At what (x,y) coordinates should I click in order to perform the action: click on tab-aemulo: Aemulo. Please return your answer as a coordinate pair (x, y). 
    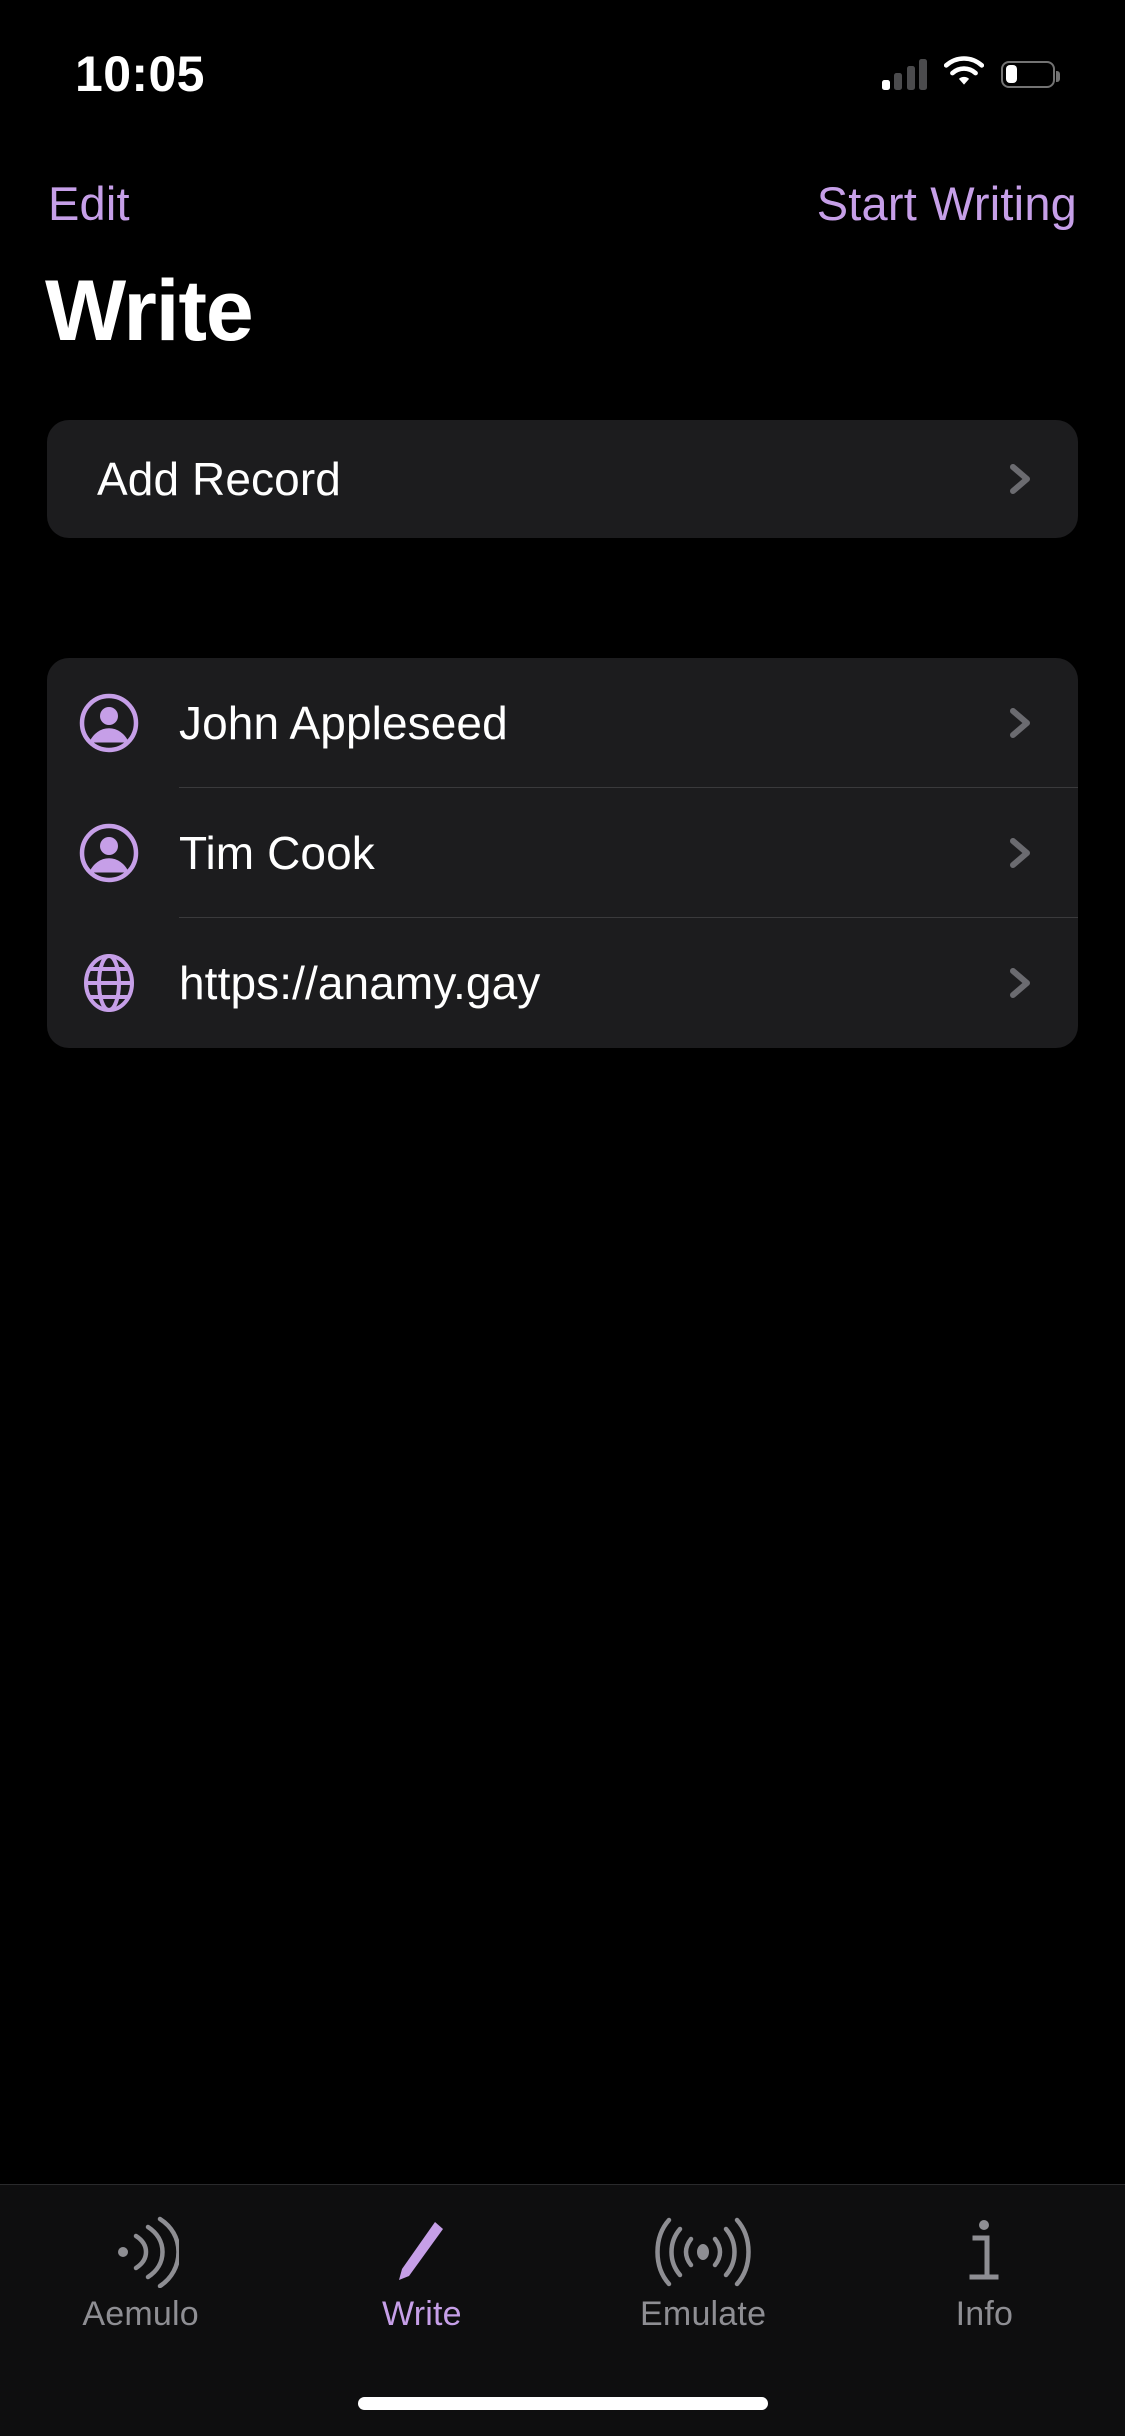
    Looking at the image, I should click on (140, 2259).